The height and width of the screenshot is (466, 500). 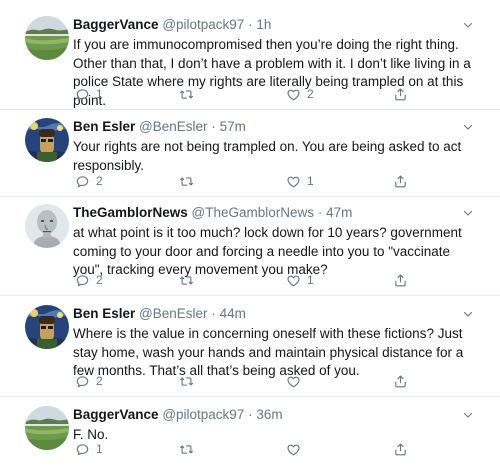 I want to click on like-button: 2, so click(x=300, y=94).